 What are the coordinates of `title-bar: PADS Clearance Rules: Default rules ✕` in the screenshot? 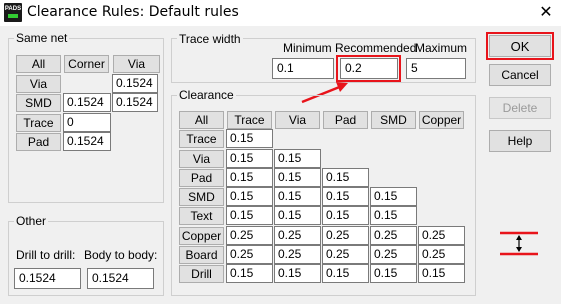 It's located at (280, 13).